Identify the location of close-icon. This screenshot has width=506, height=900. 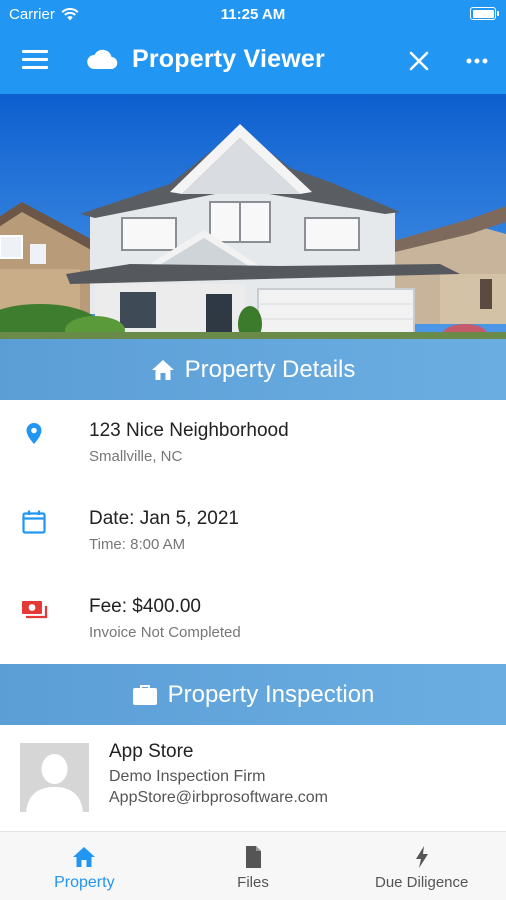
(419, 61).